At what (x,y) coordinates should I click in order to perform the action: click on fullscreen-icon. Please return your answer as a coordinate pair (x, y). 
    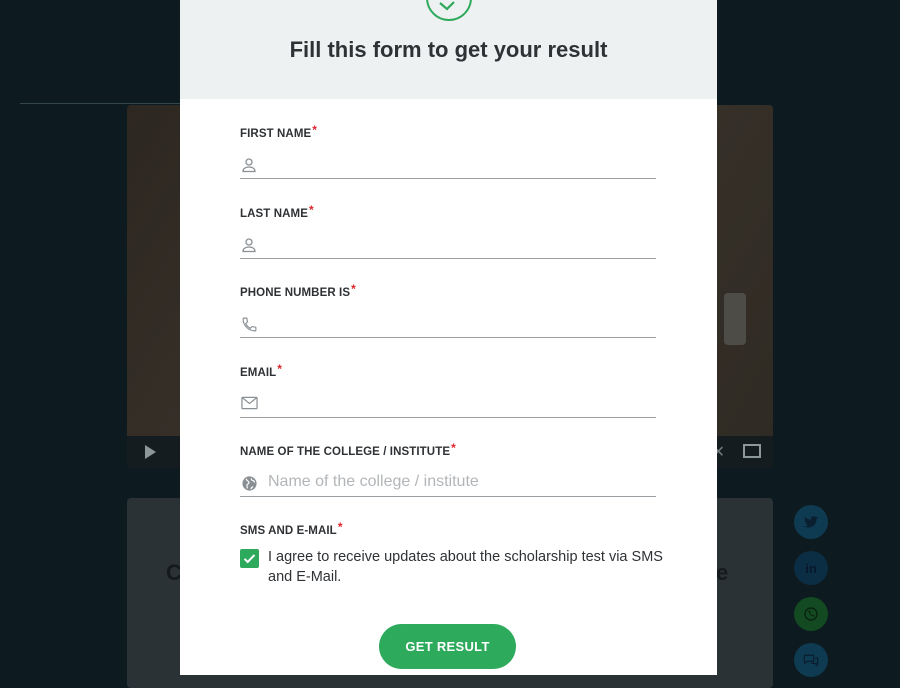
    Looking at the image, I should click on (752, 451).